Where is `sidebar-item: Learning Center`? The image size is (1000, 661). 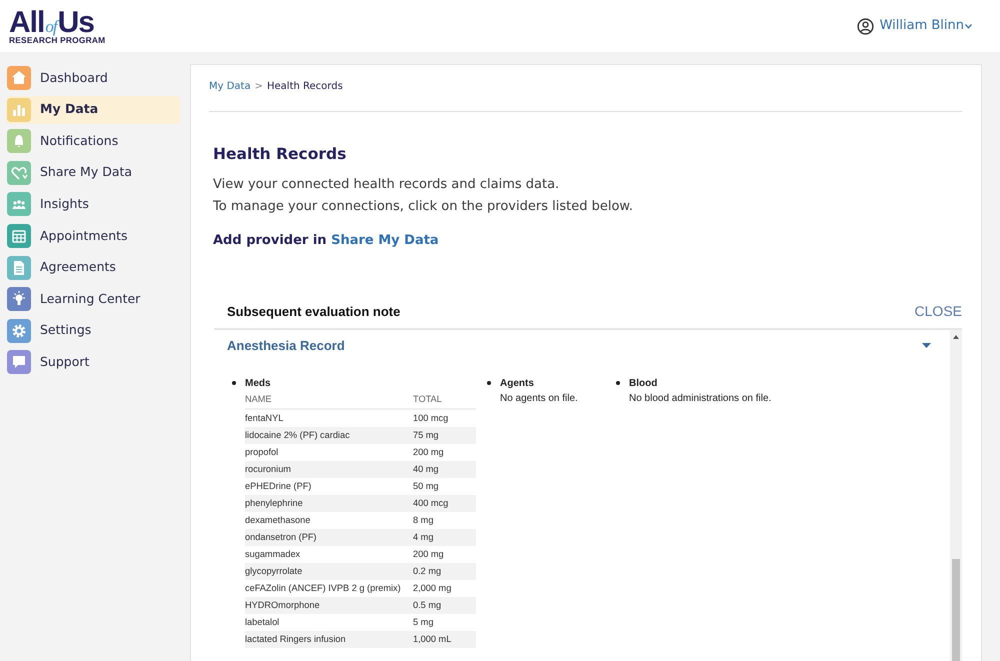
sidebar-item: Learning Center is located at coordinates (93, 299).